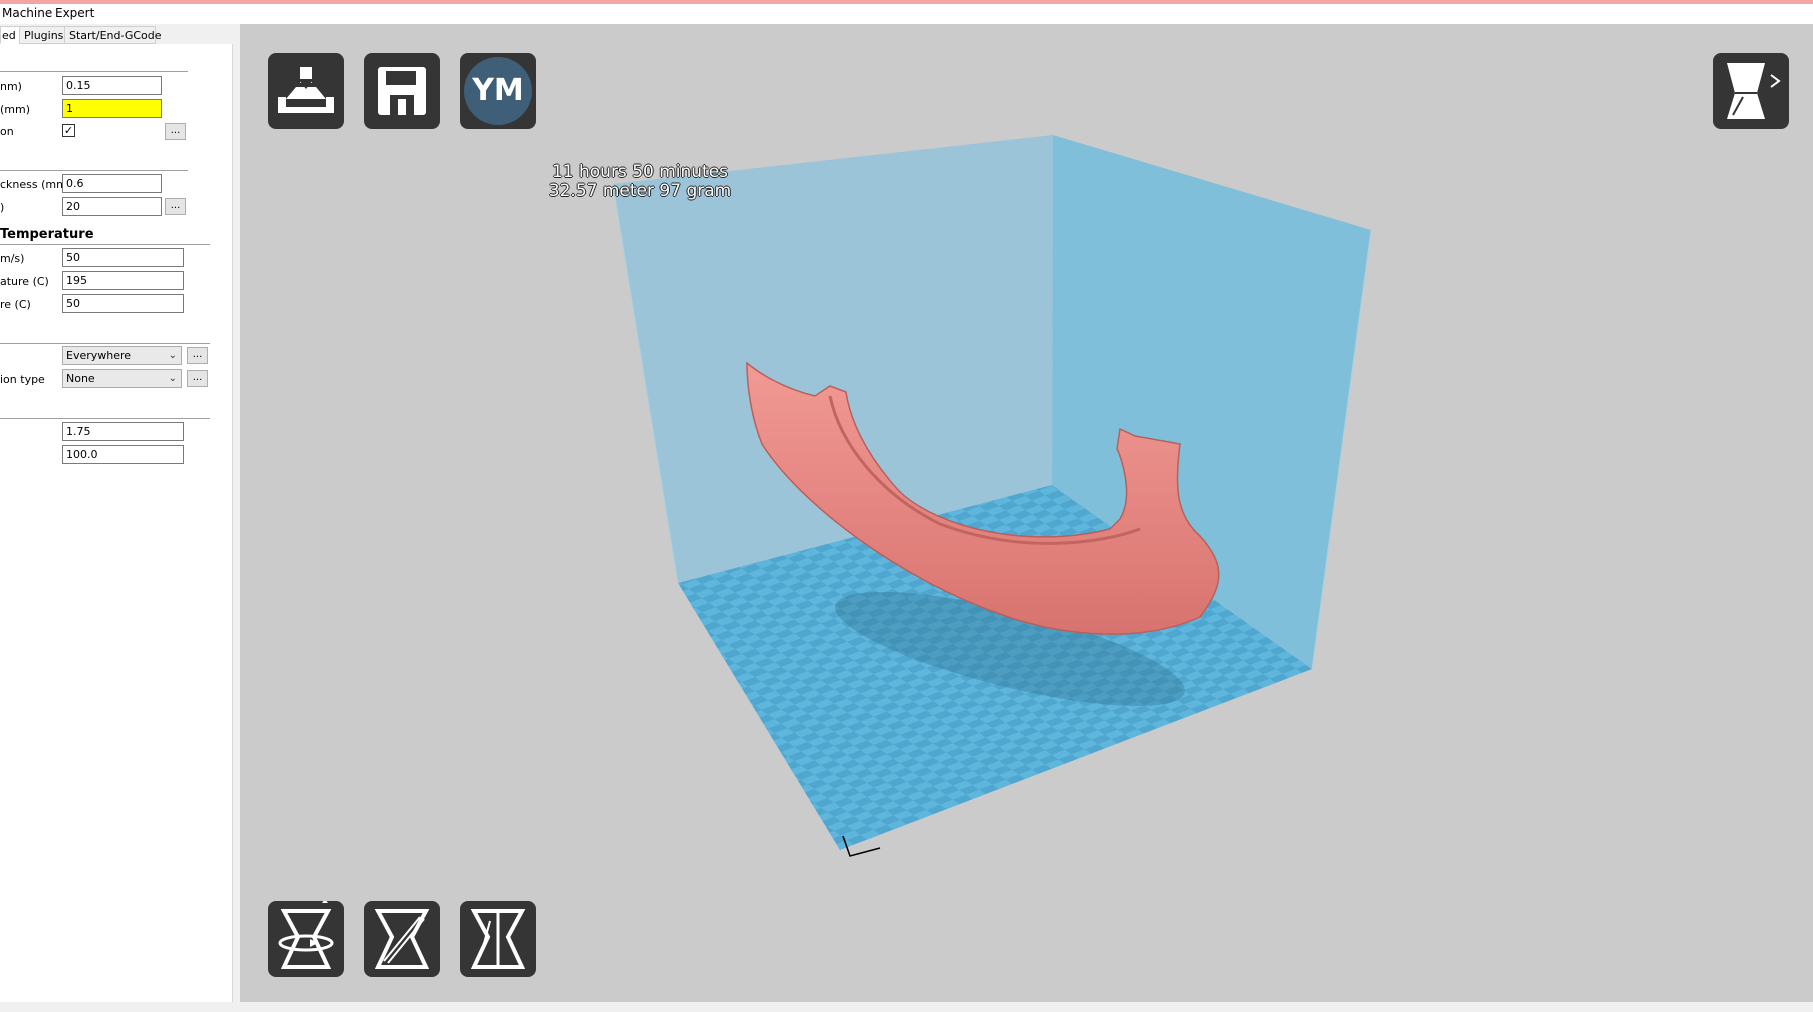 Image resolution: width=1813 pixels, height=1012 pixels. I want to click on support-type-value: Everywhere, so click(99, 355).